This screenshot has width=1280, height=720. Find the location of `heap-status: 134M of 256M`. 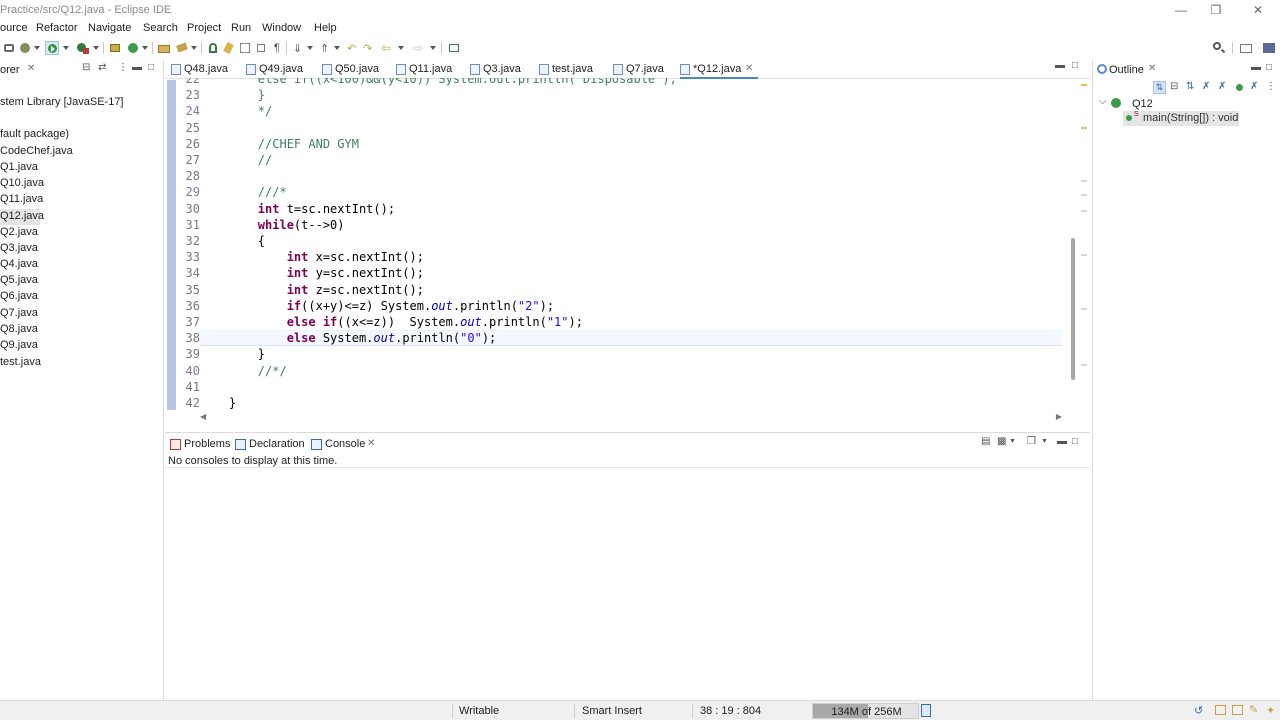

heap-status: 134M of 256M is located at coordinates (865, 711).